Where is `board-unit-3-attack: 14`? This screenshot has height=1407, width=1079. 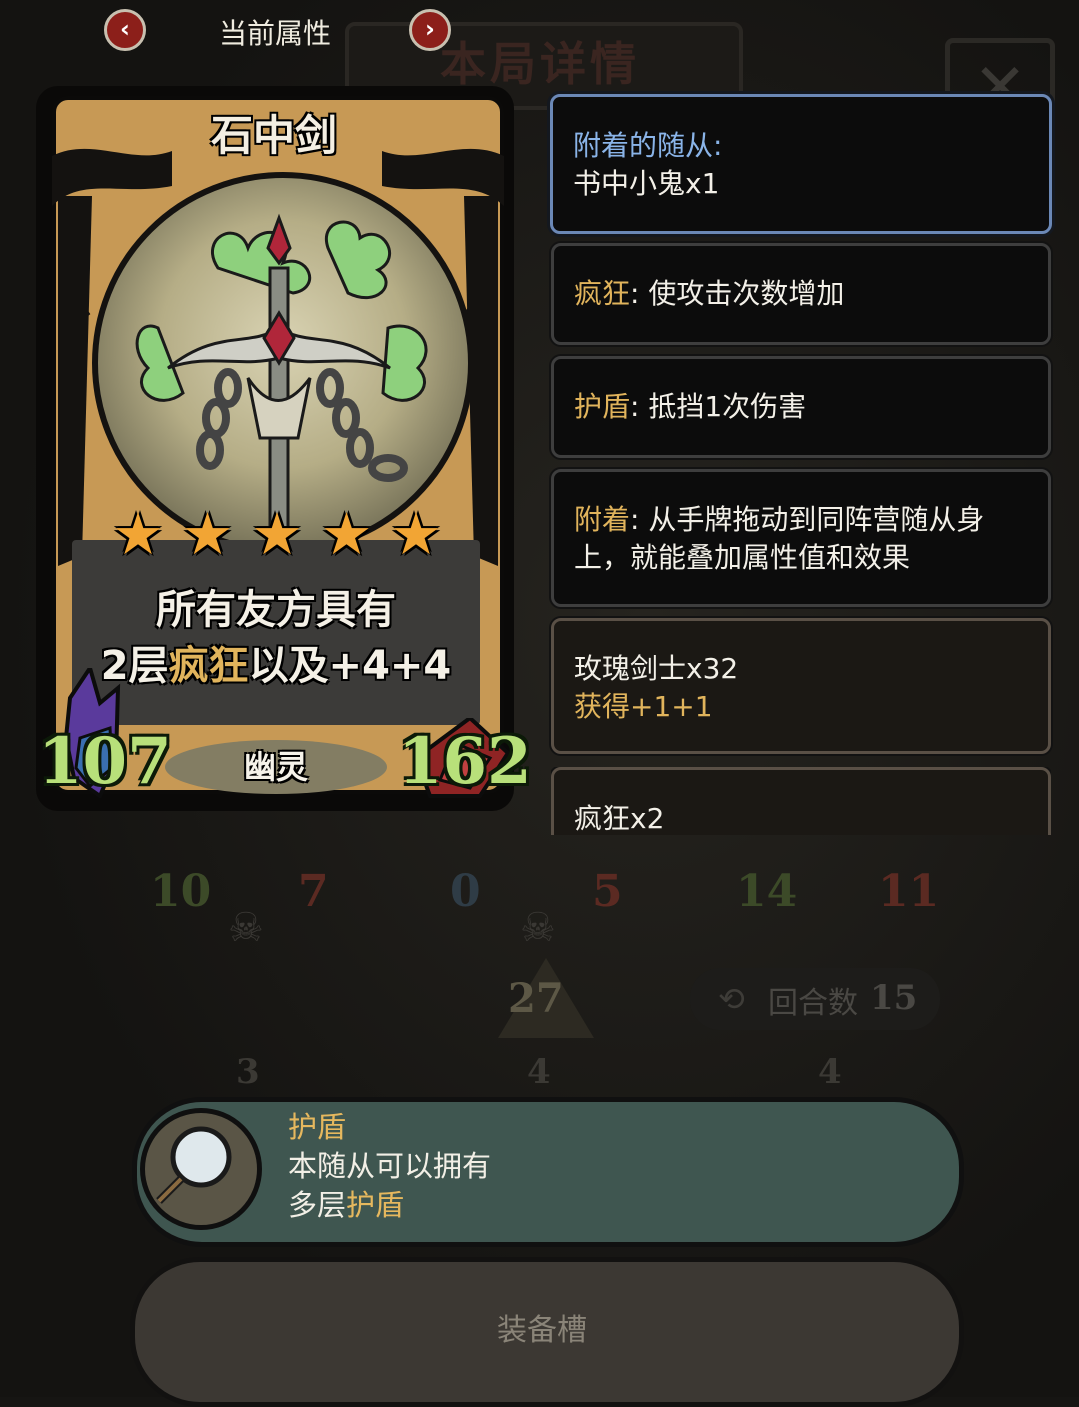
board-unit-3-attack: 14 is located at coordinates (767, 891).